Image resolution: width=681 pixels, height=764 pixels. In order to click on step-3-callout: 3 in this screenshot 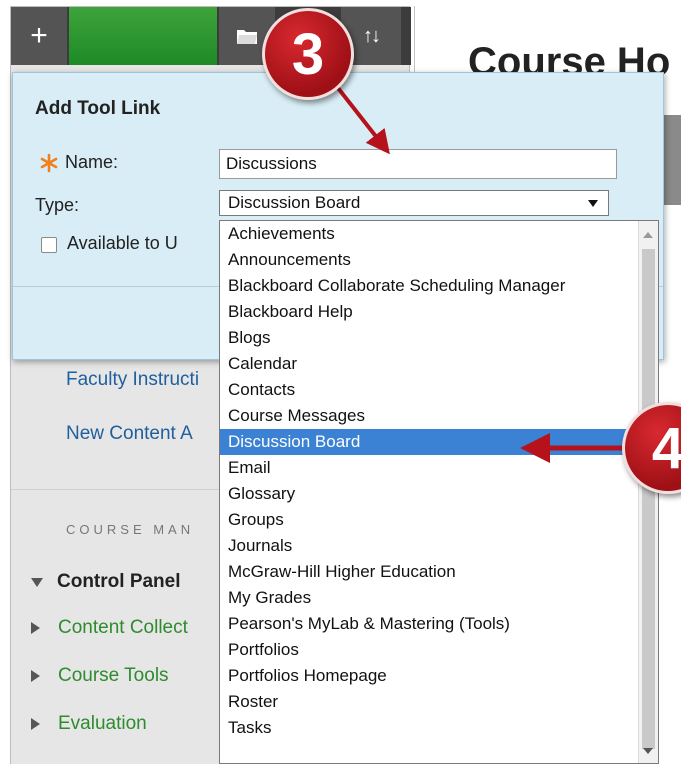, I will do `click(308, 54)`.